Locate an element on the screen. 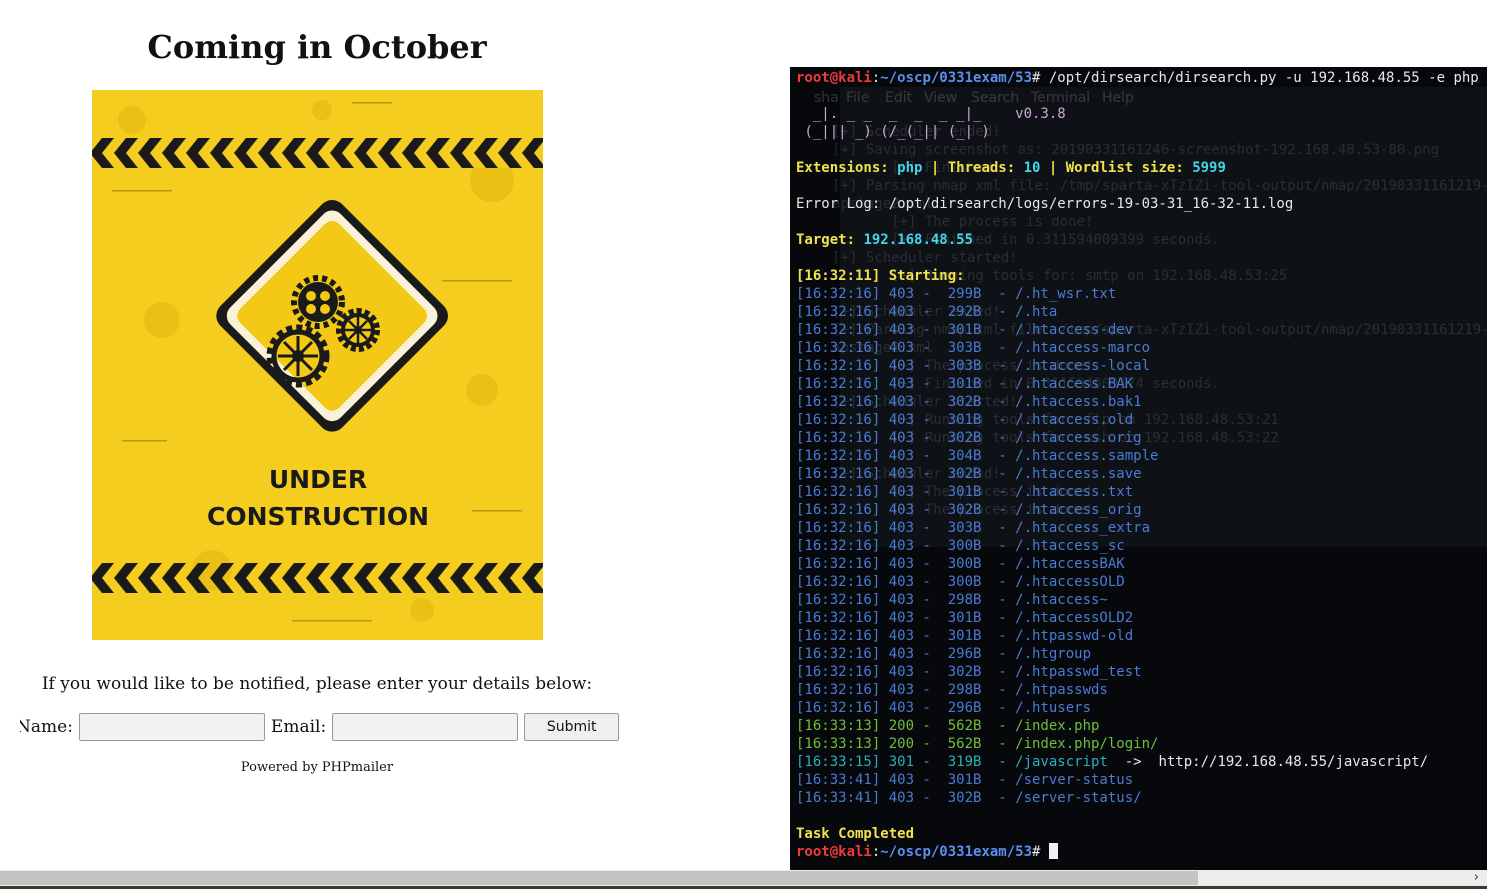 The width and height of the screenshot is (1487, 889). result-text: [16:32:16] 403 - 302B - /.htaccess_orig is located at coordinates (969, 510).